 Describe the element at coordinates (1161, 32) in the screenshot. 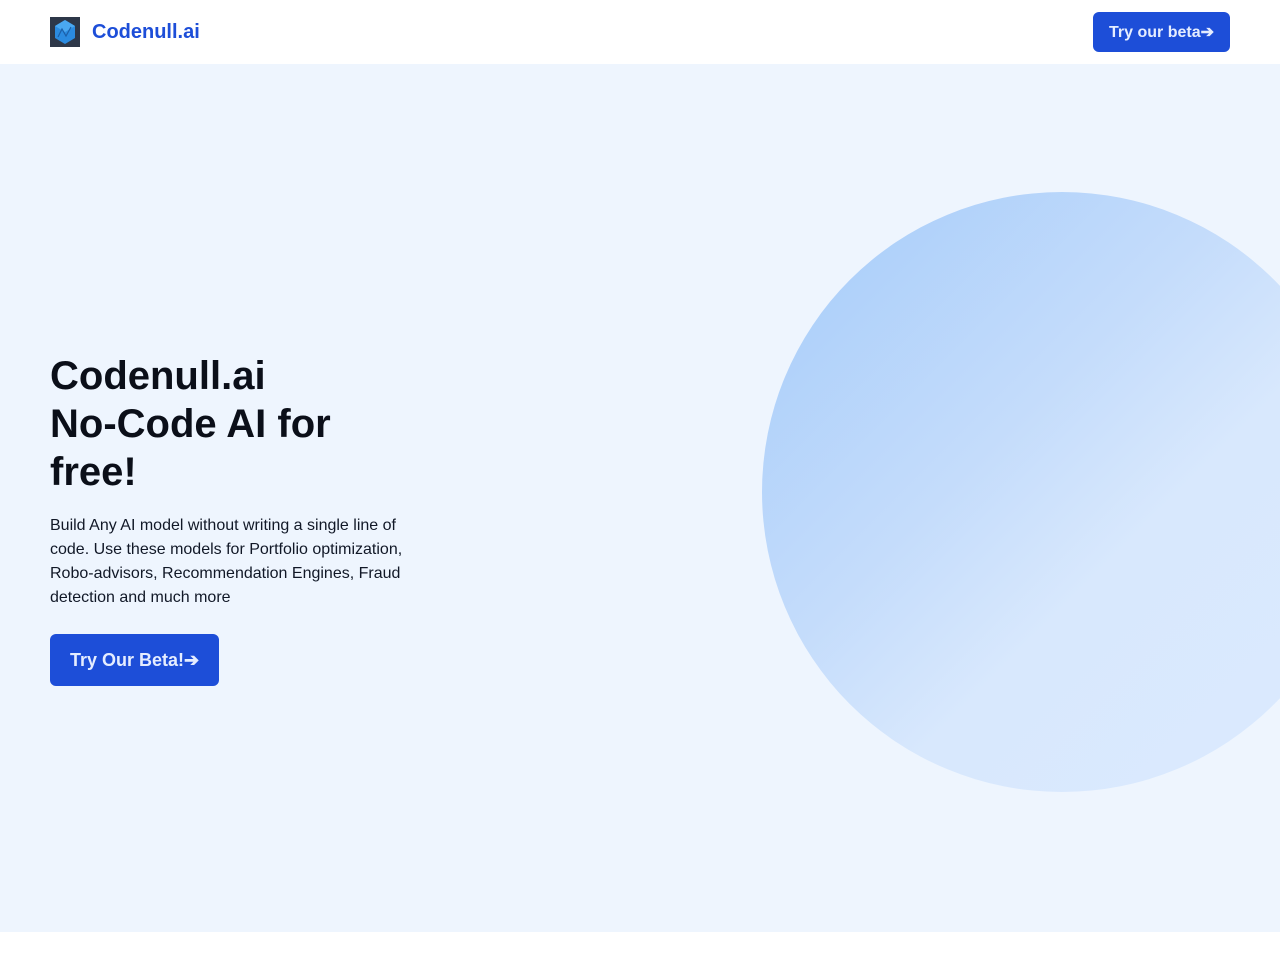

I see `try-beta-nav-button: Try our beta➔` at that location.